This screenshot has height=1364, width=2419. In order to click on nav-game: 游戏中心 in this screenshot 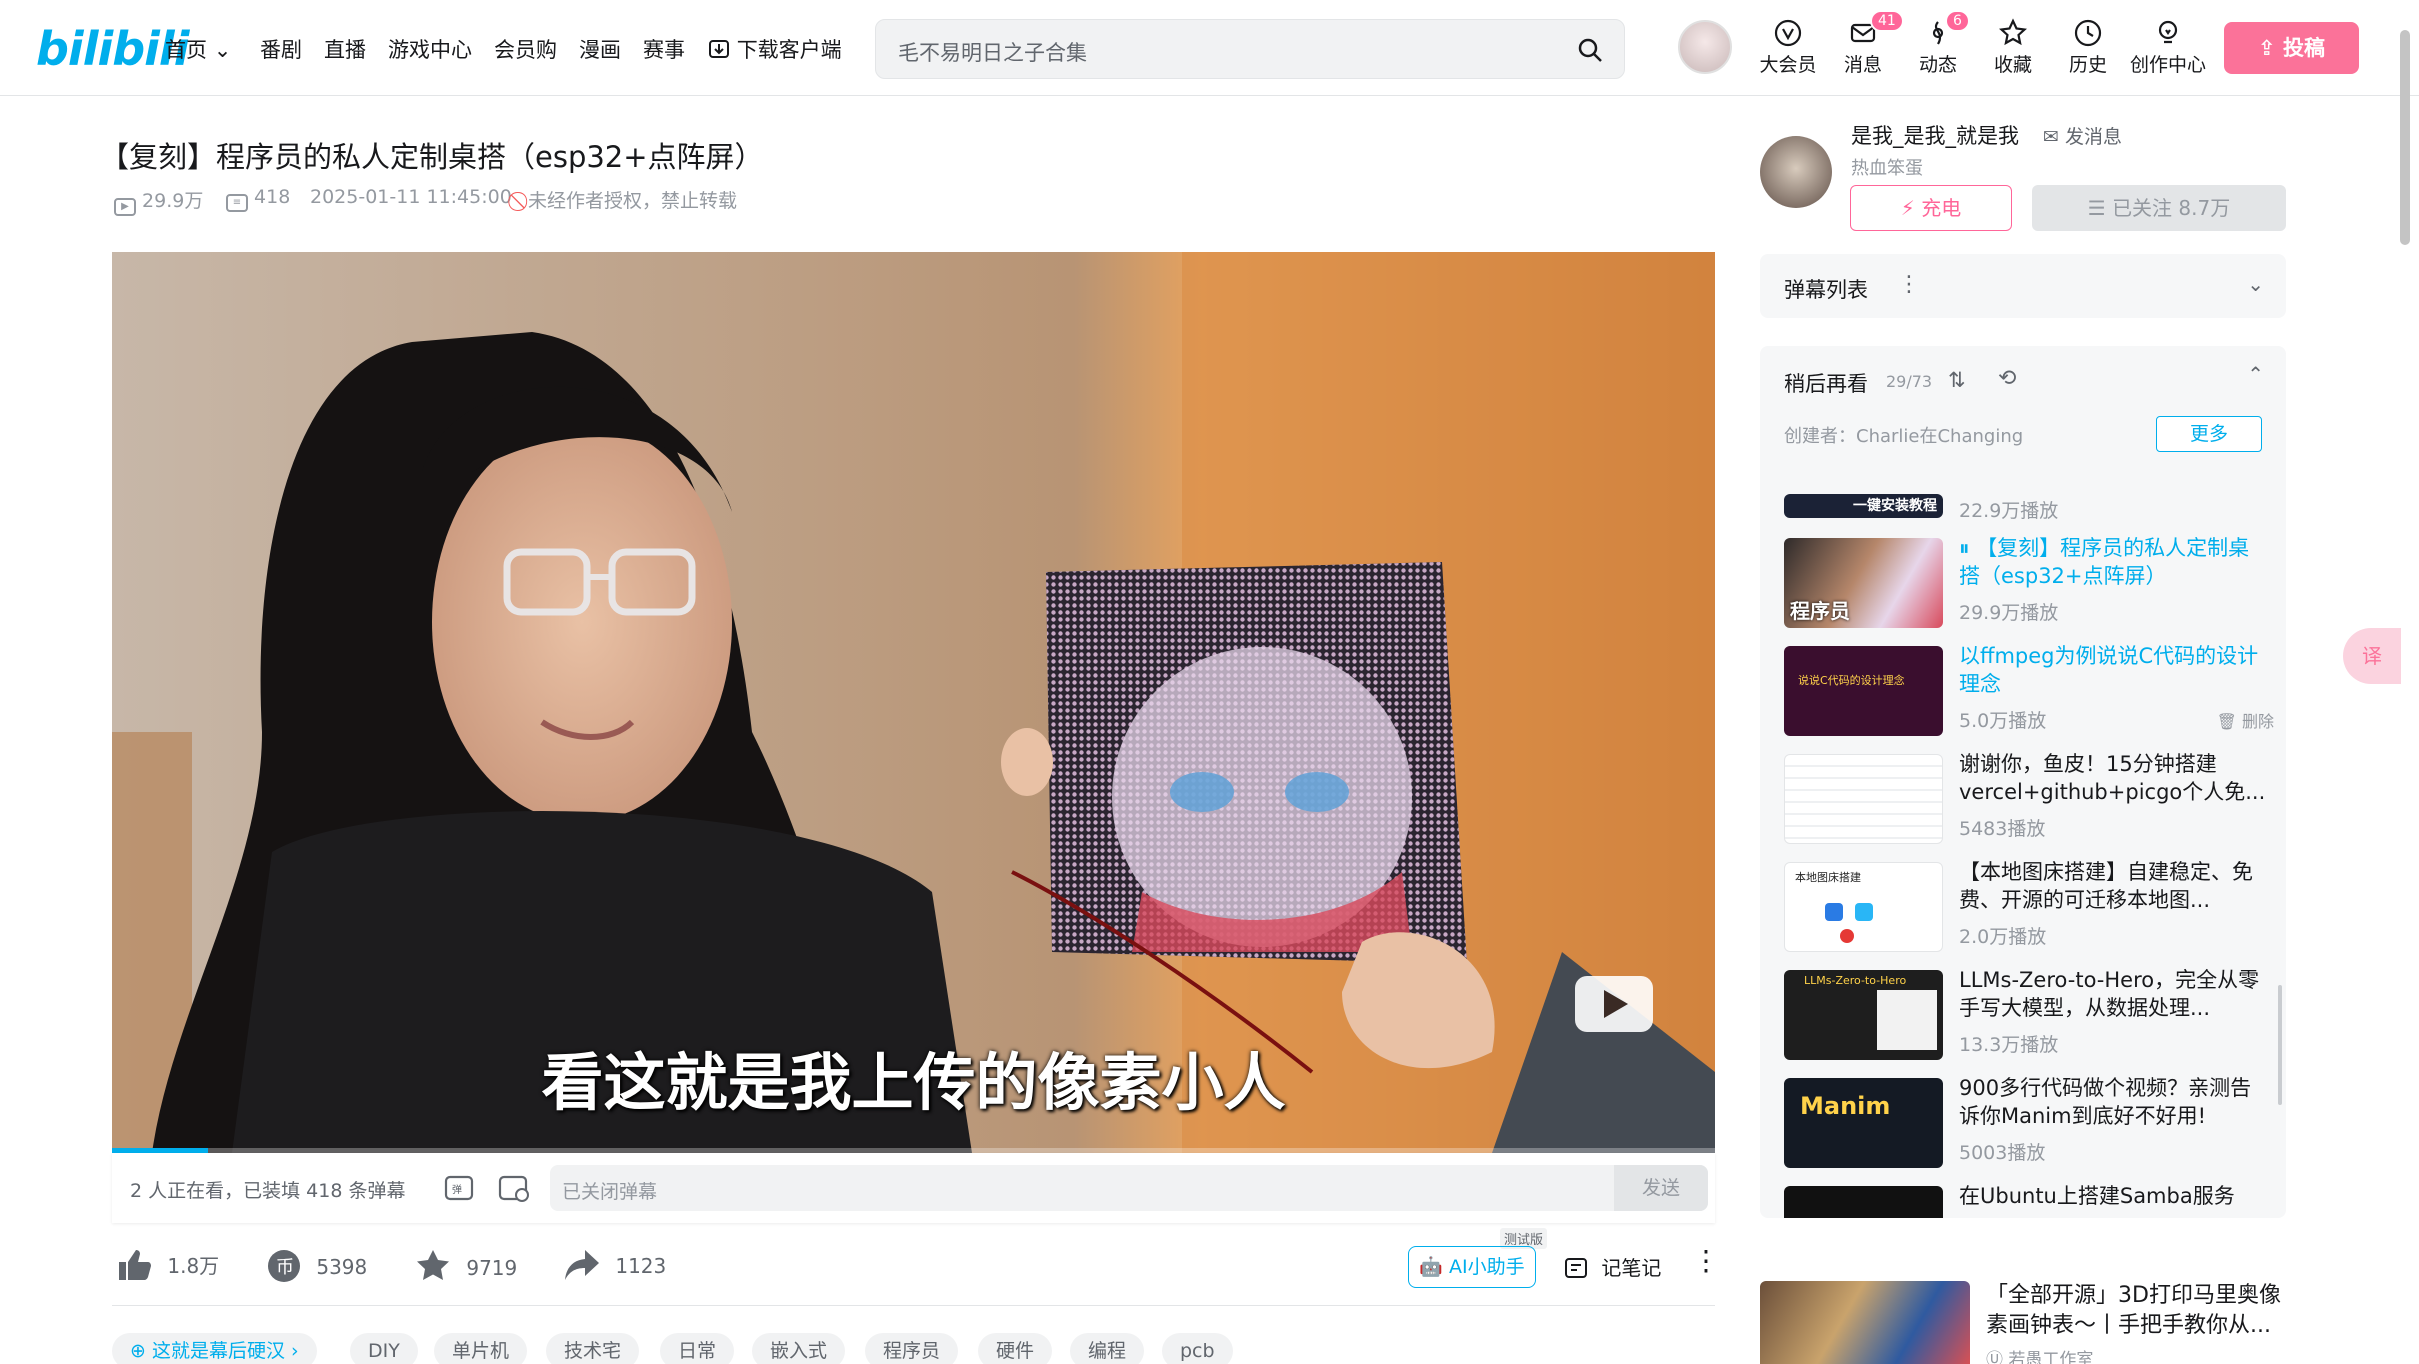, I will do `click(430, 49)`.